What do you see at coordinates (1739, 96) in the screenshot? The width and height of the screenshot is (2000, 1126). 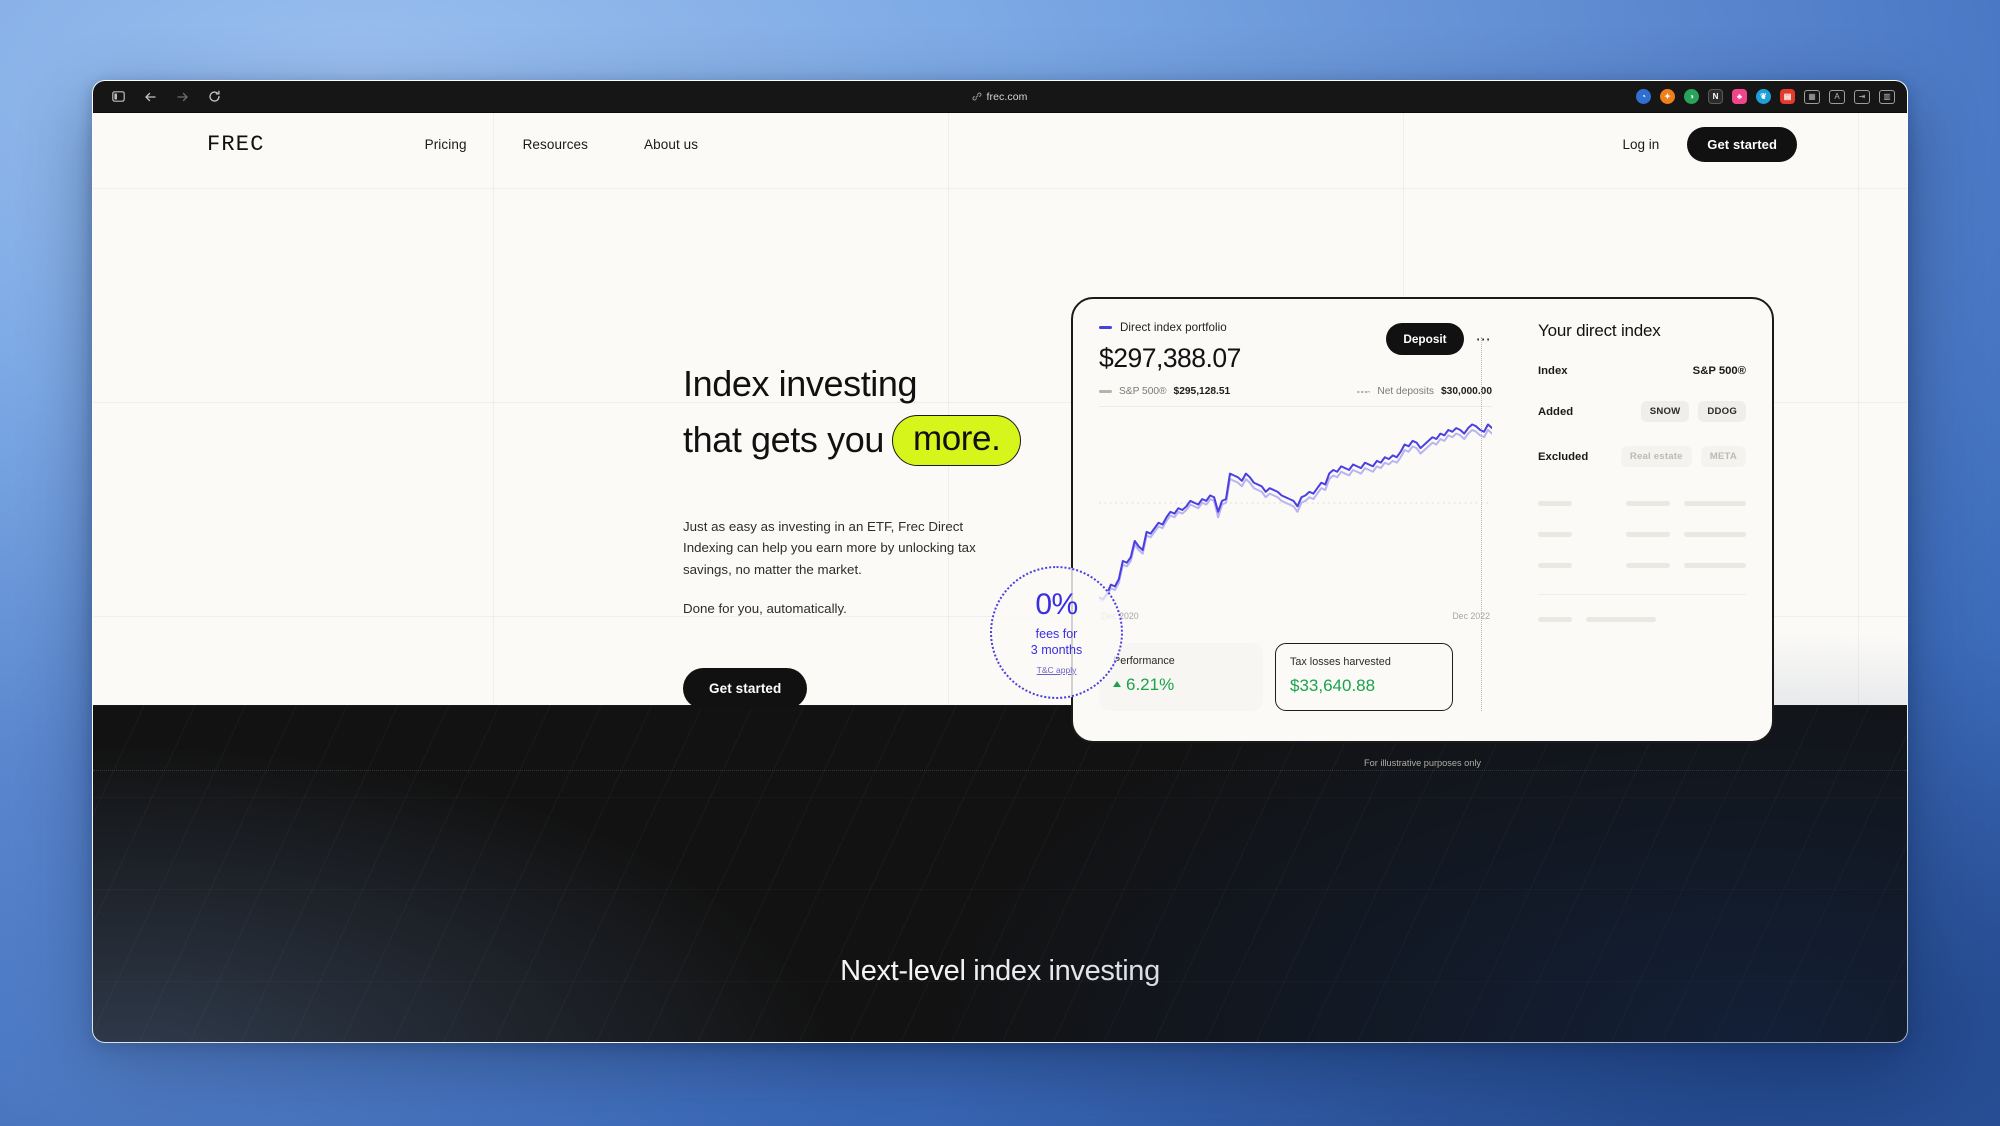 I see `extension-icon-5: ♣` at bounding box center [1739, 96].